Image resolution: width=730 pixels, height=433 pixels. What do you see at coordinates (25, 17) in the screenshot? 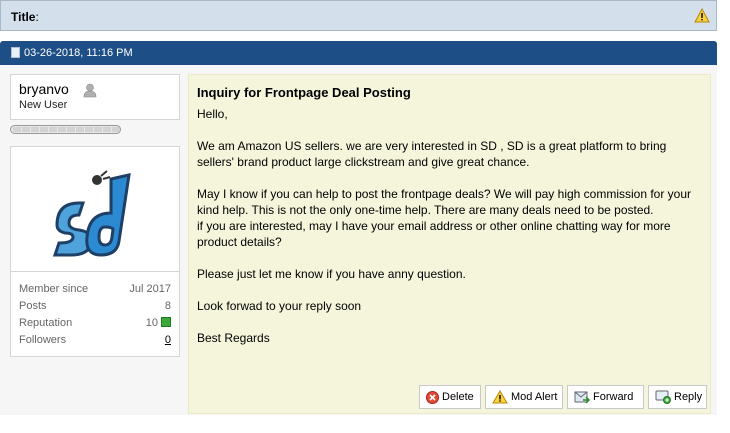
I see `title-label: Title:` at bounding box center [25, 17].